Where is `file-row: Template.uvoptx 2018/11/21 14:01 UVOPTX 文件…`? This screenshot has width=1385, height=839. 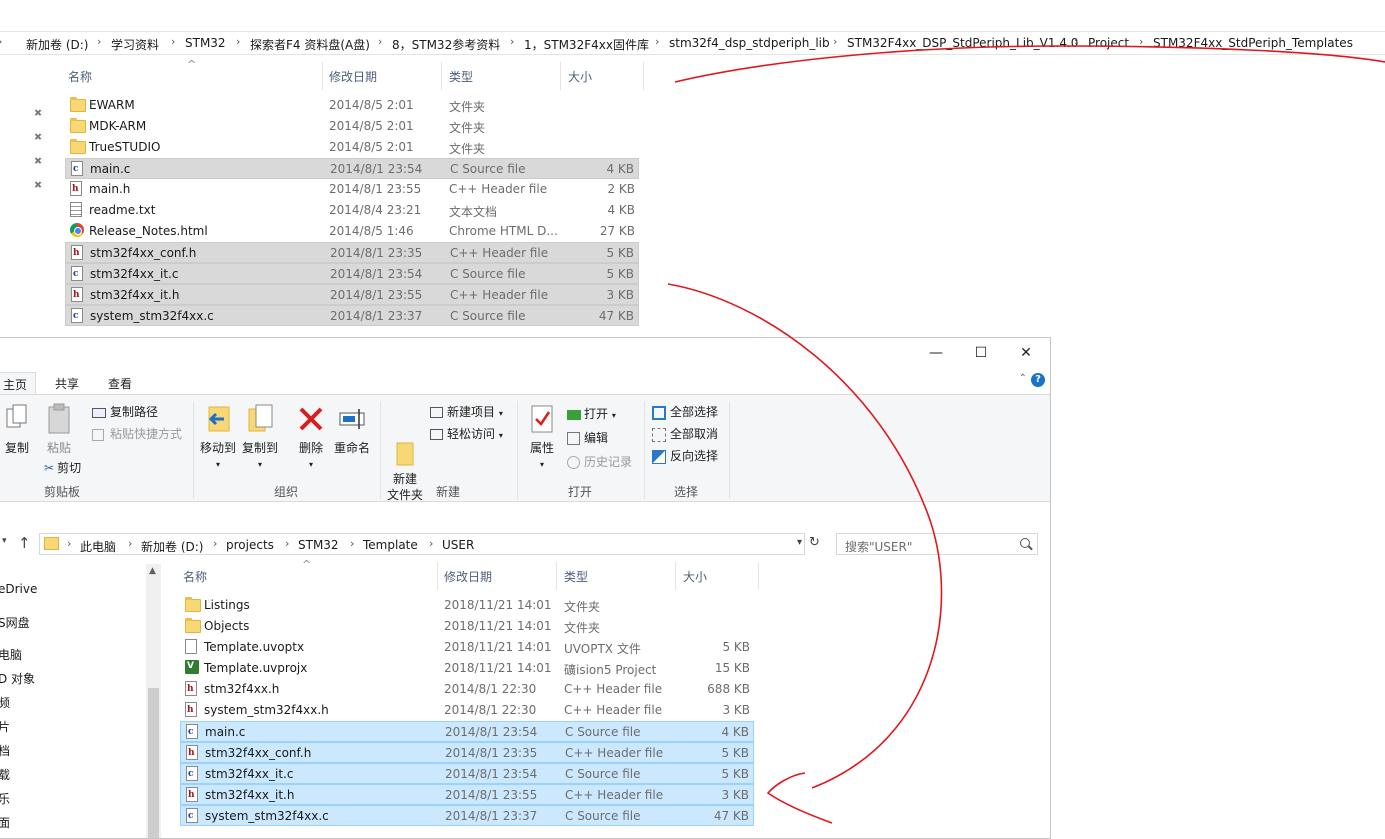
file-row: Template.uvoptx 2018/11/21 14:01 UVOPTX 文件… is located at coordinates (467, 647).